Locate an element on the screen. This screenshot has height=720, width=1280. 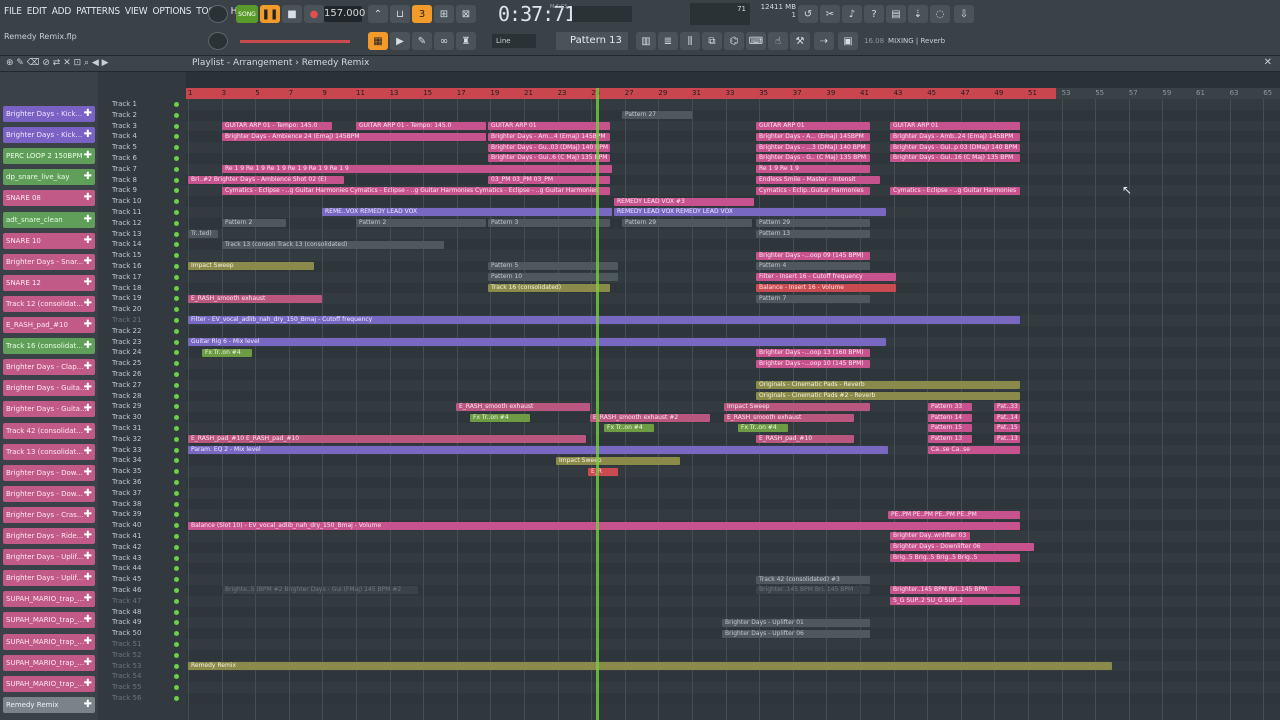
track-name: Track 31 is located at coordinates (126, 428).